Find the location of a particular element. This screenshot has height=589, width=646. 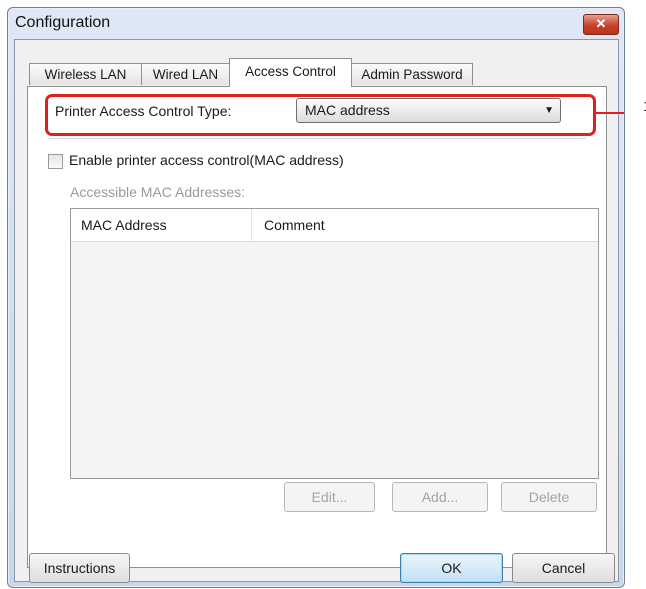

close-icon: ✕ is located at coordinates (601, 23).